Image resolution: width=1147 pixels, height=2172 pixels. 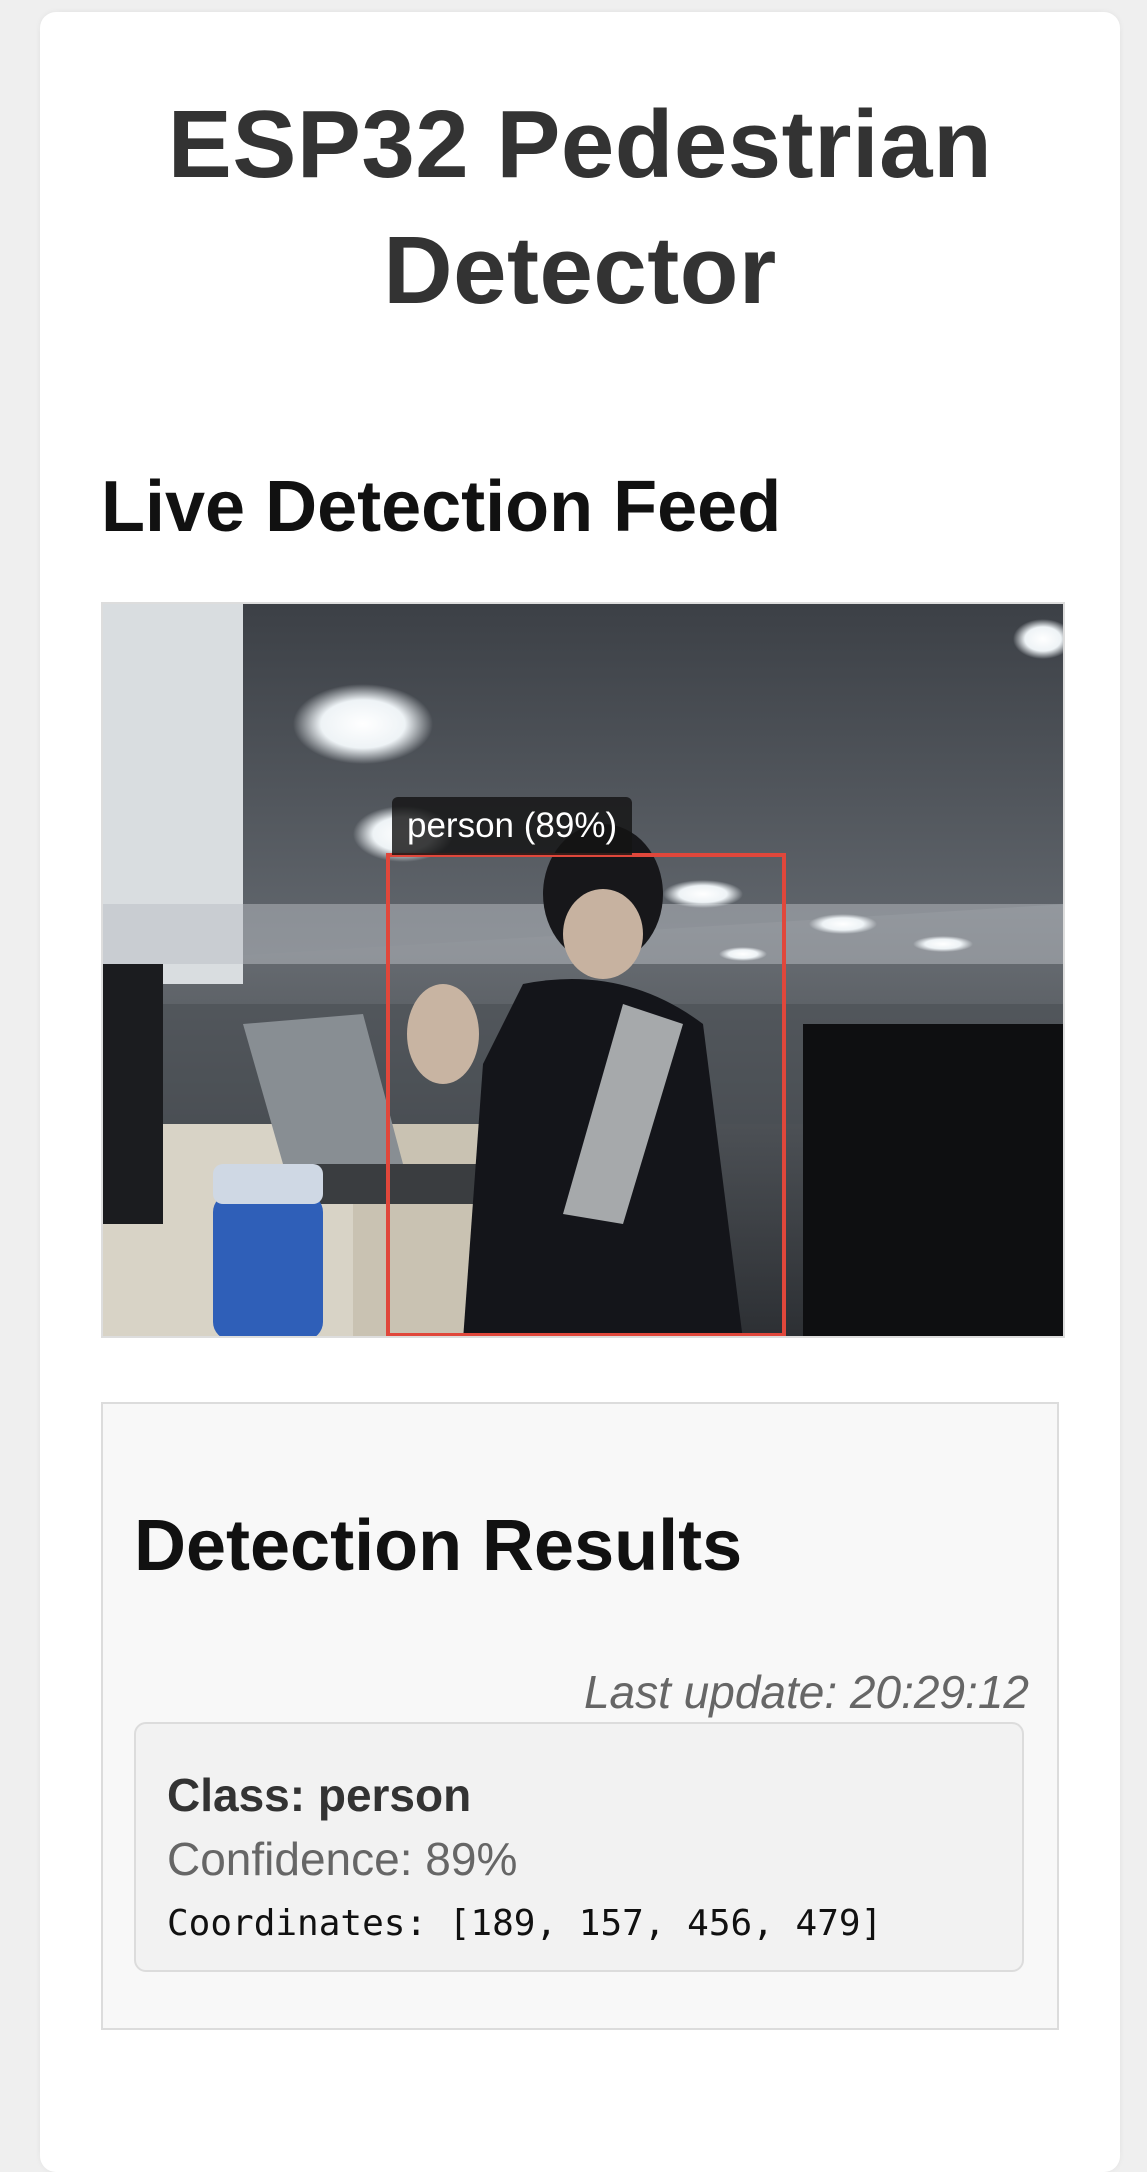 What do you see at coordinates (441, 507) in the screenshot?
I see `live-feed-heading: Live Detection Feed` at bounding box center [441, 507].